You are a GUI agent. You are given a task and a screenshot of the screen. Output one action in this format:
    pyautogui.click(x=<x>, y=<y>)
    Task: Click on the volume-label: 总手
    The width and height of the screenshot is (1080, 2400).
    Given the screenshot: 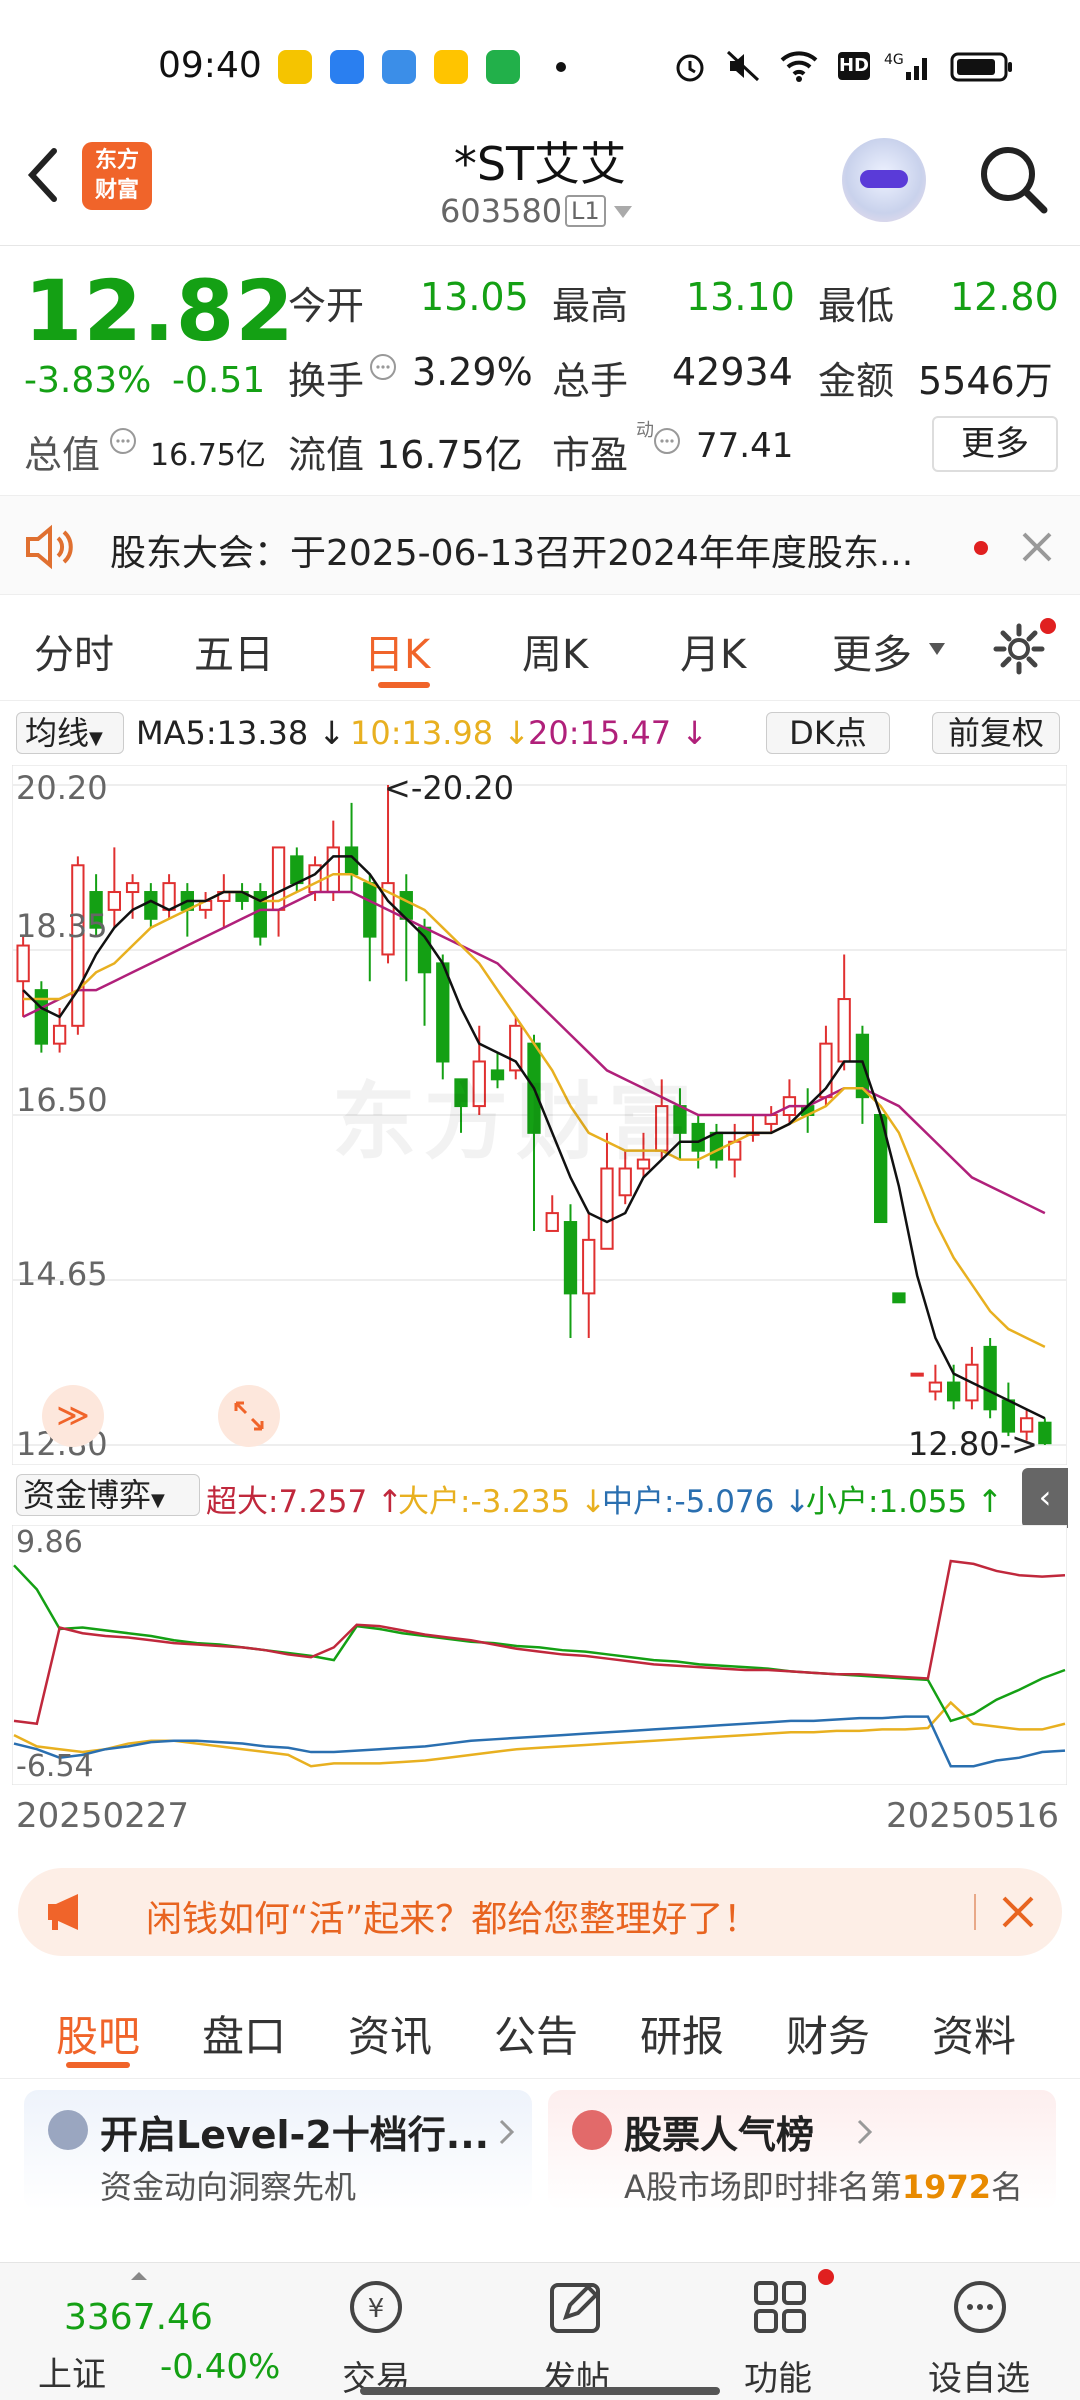 What is the action you would take?
    pyautogui.click(x=590, y=381)
    